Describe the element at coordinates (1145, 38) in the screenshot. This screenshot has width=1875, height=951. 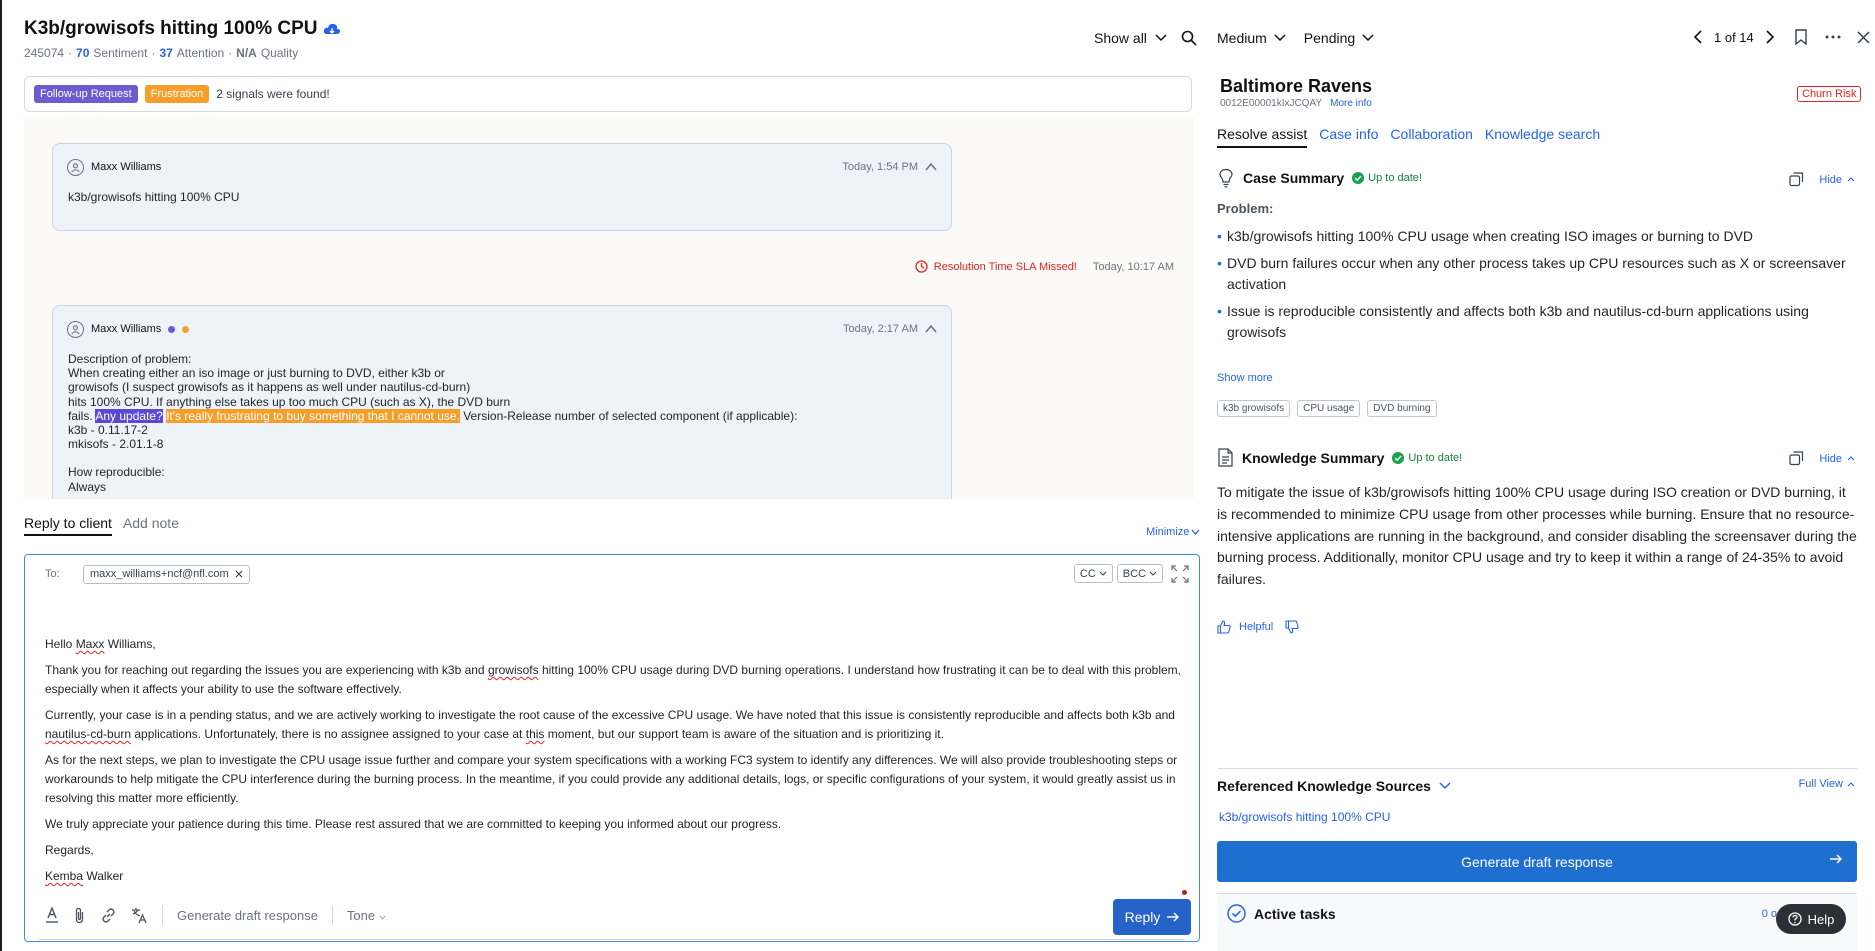
I see `show-all-dropdown: Show all` at that location.